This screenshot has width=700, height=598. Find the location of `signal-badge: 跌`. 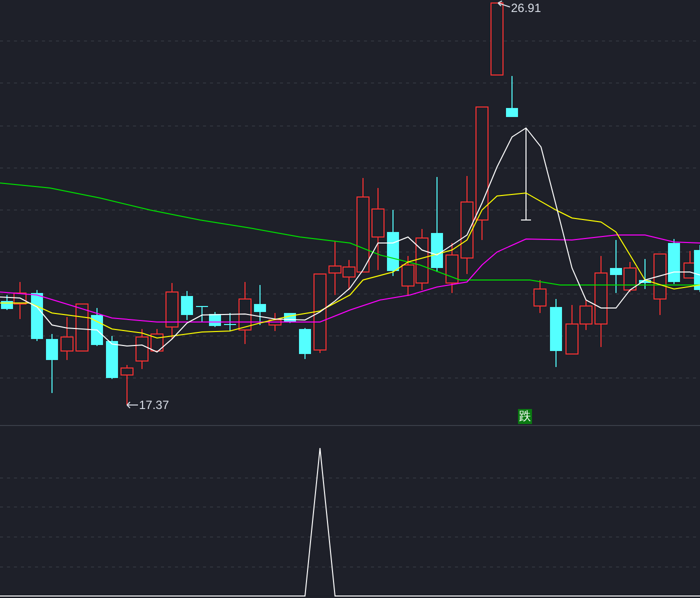

signal-badge: 跌 is located at coordinates (525, 416).